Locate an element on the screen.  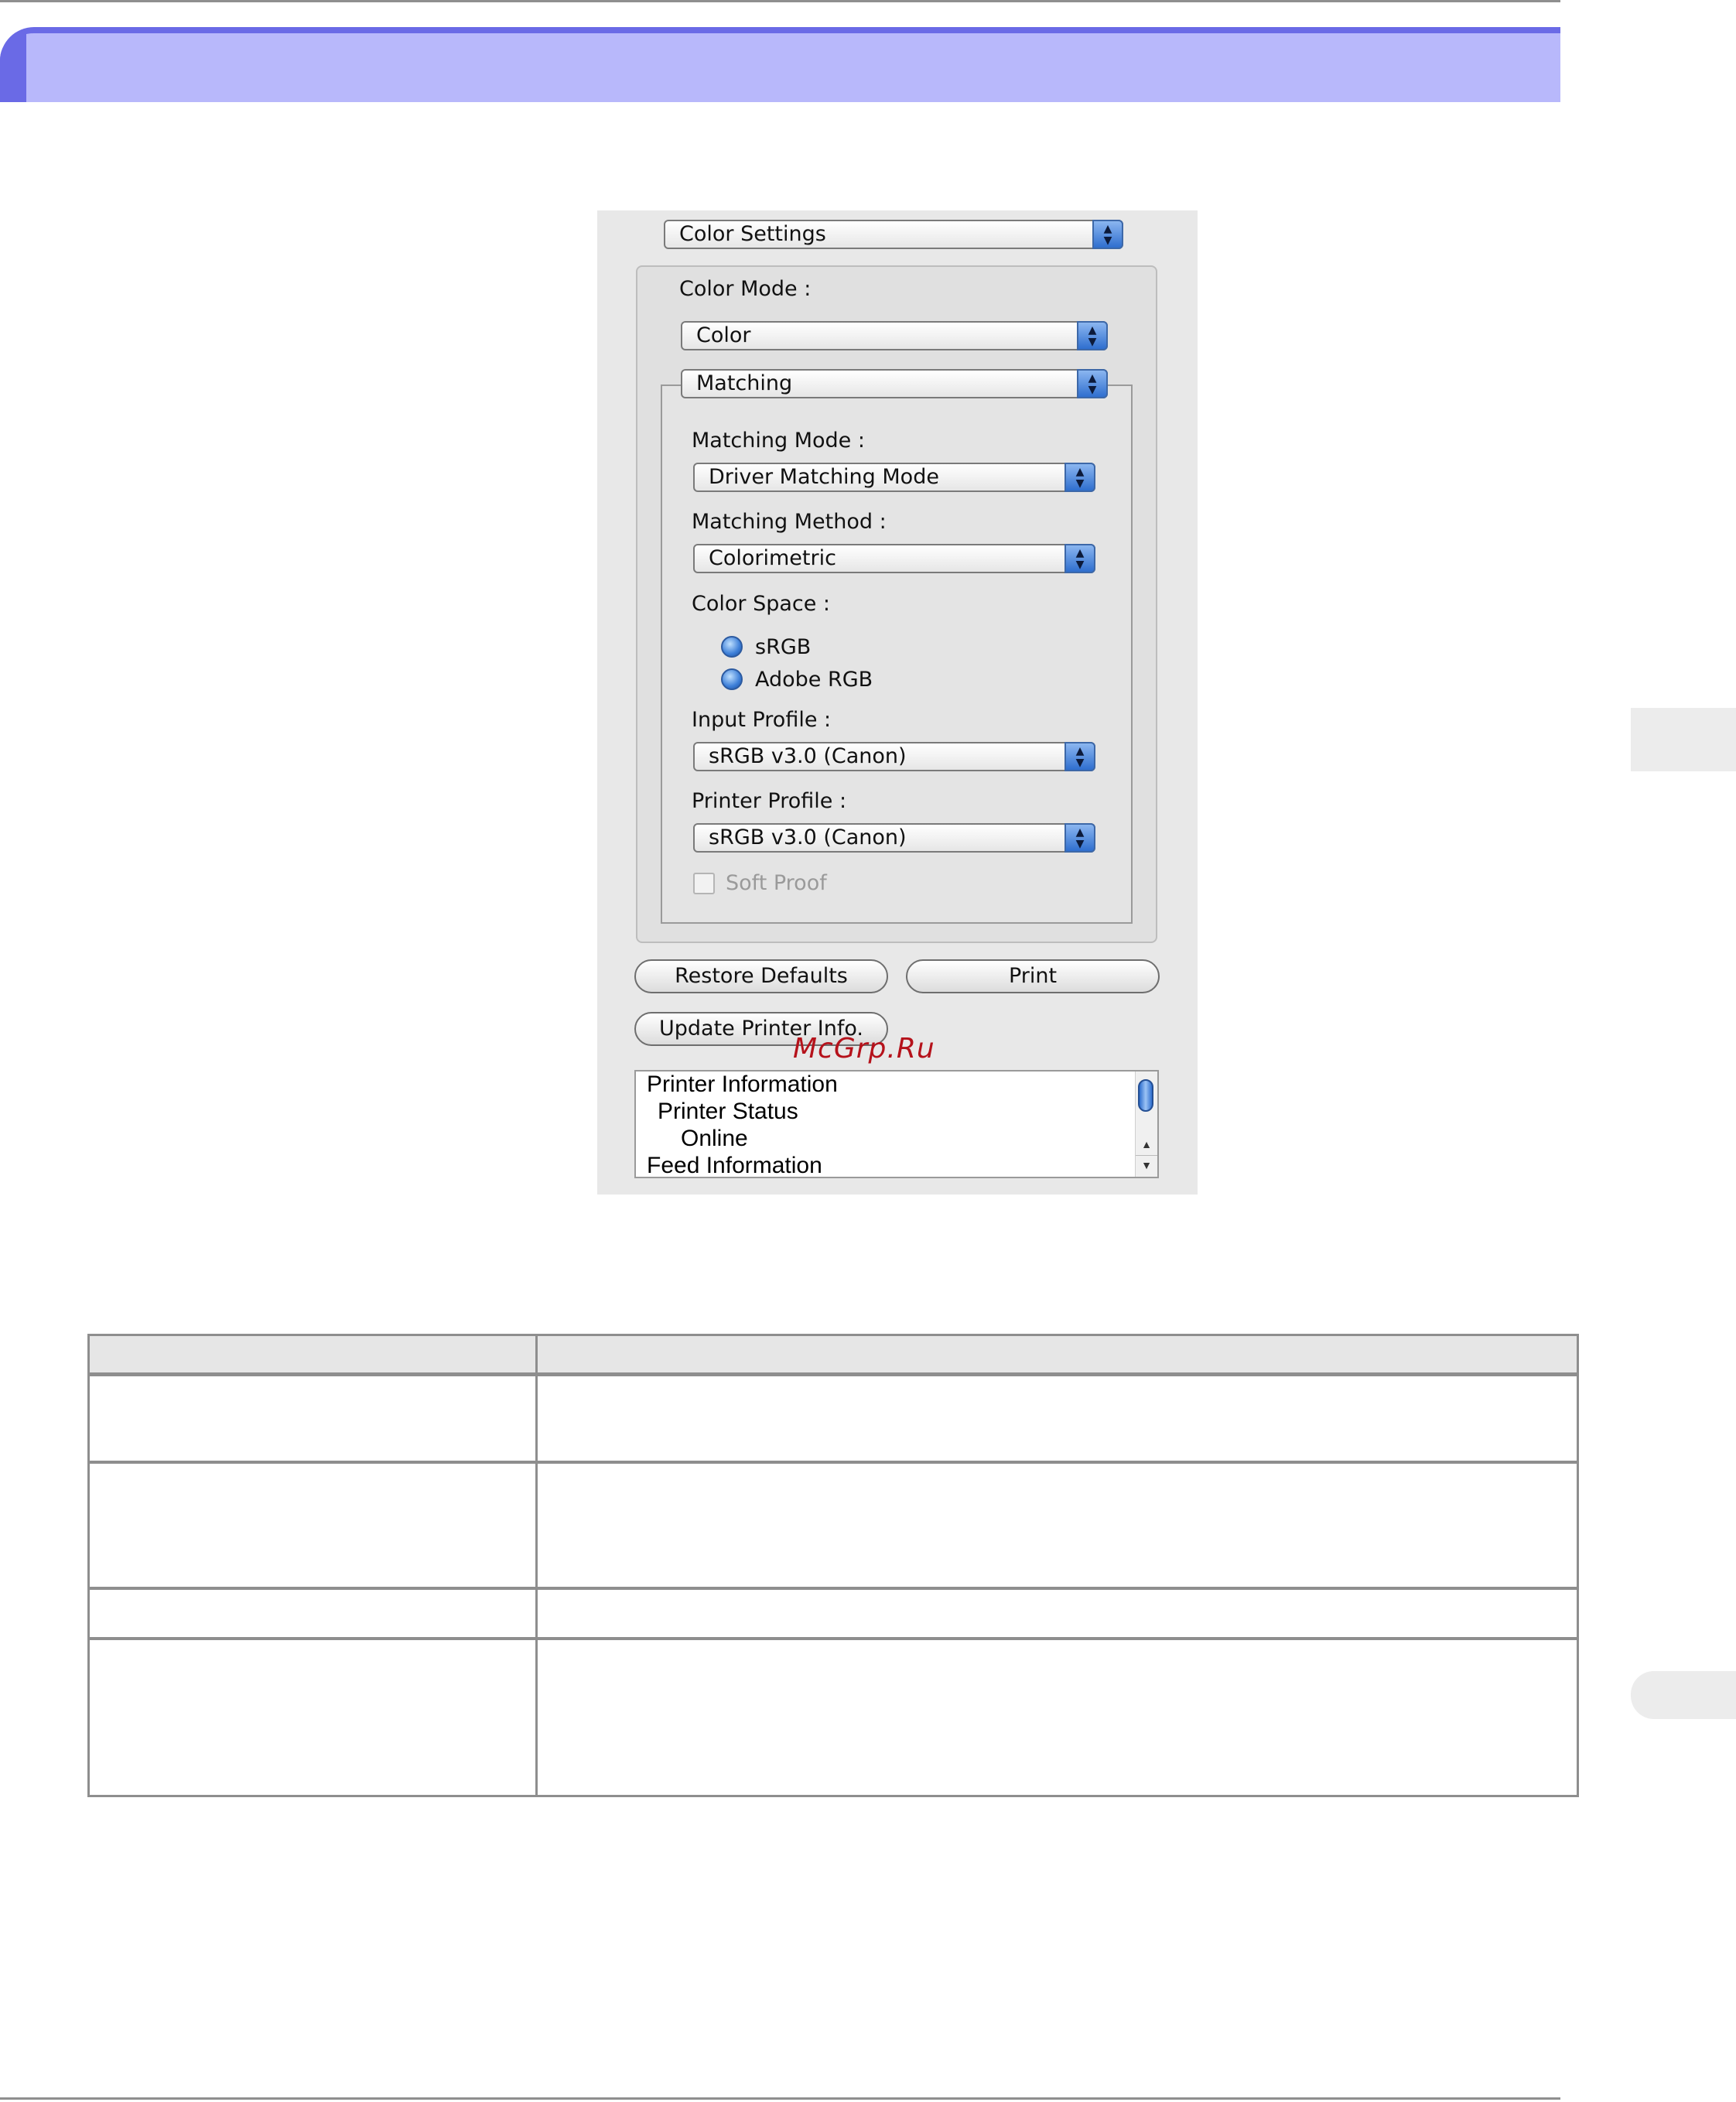
top-rule is located at coordinates (780, 1).